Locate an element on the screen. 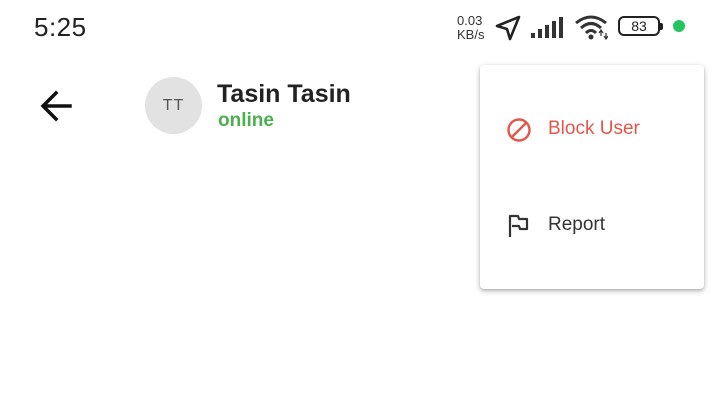 Image resolution: width=720 pixels, height=415 pixels. network-speed: 0.03 KB/s is located at coordinates (474, 28).